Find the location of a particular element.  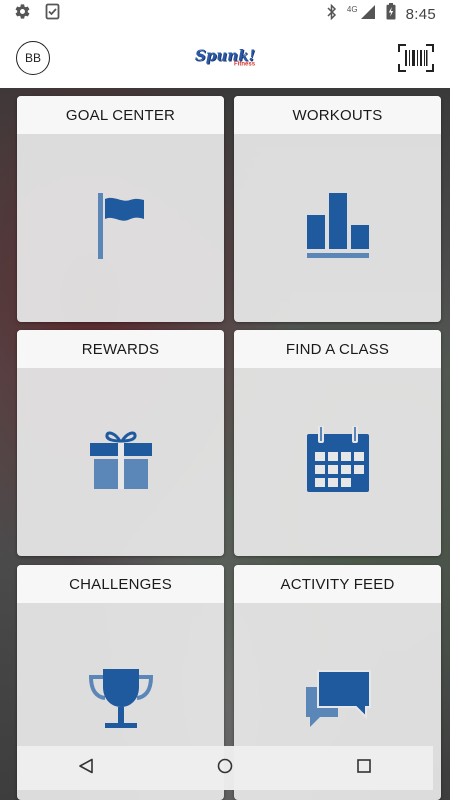

gear-icon is located at coordinates (22, 14).